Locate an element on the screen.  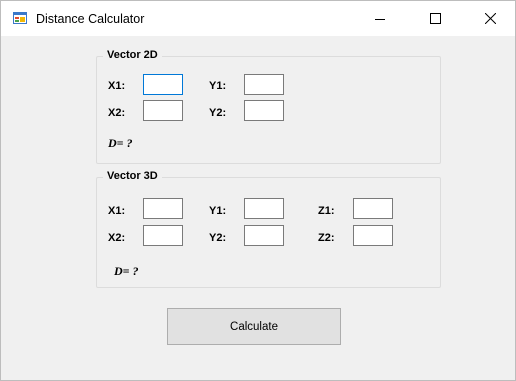
y1-label-3d: Y1: is located at coordinates (218, 211).